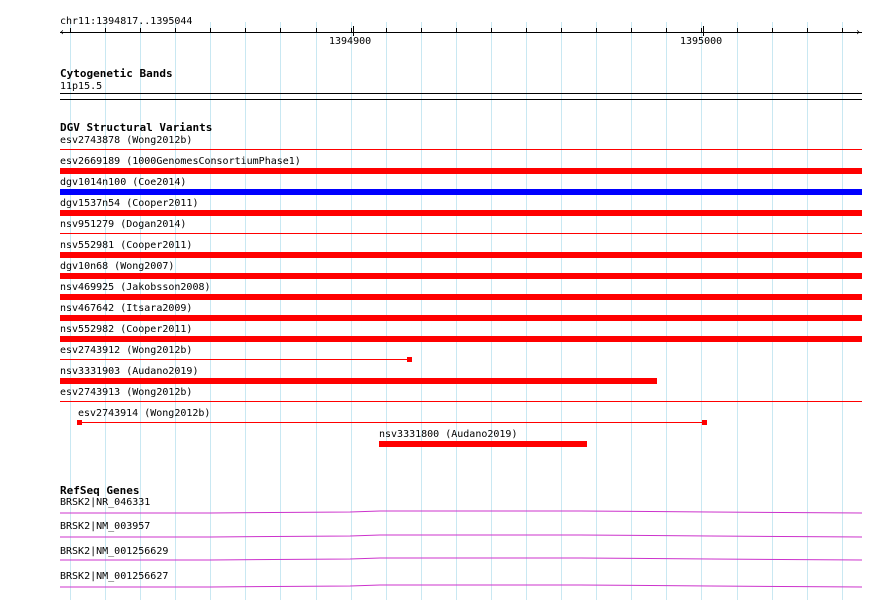  What do you see at coordinates (126, 21) in the screenshot?
I see `ruler-range-label: chr11:1394817..1395044` at bounding box center [126, 21].